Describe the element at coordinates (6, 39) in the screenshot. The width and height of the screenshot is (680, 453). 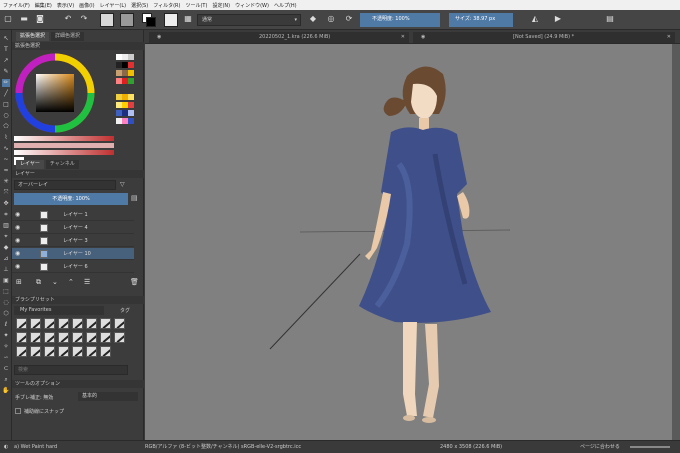
I see `select-shape-tool-icon: ↖` at that location.